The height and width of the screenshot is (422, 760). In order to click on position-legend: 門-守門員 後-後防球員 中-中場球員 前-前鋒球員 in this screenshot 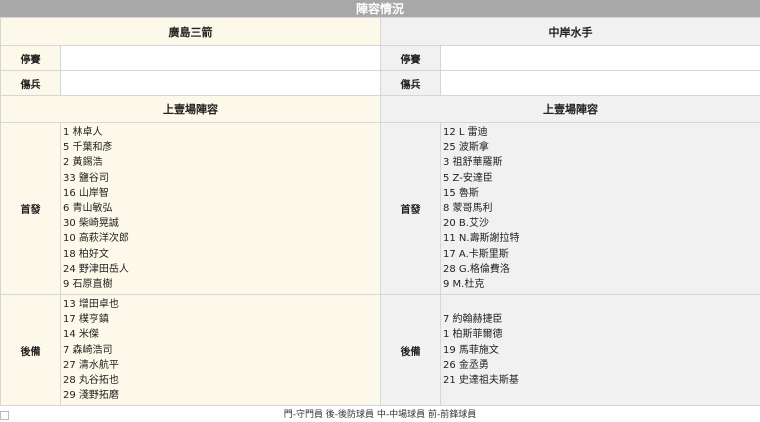, I will do `click(380, 415)`.